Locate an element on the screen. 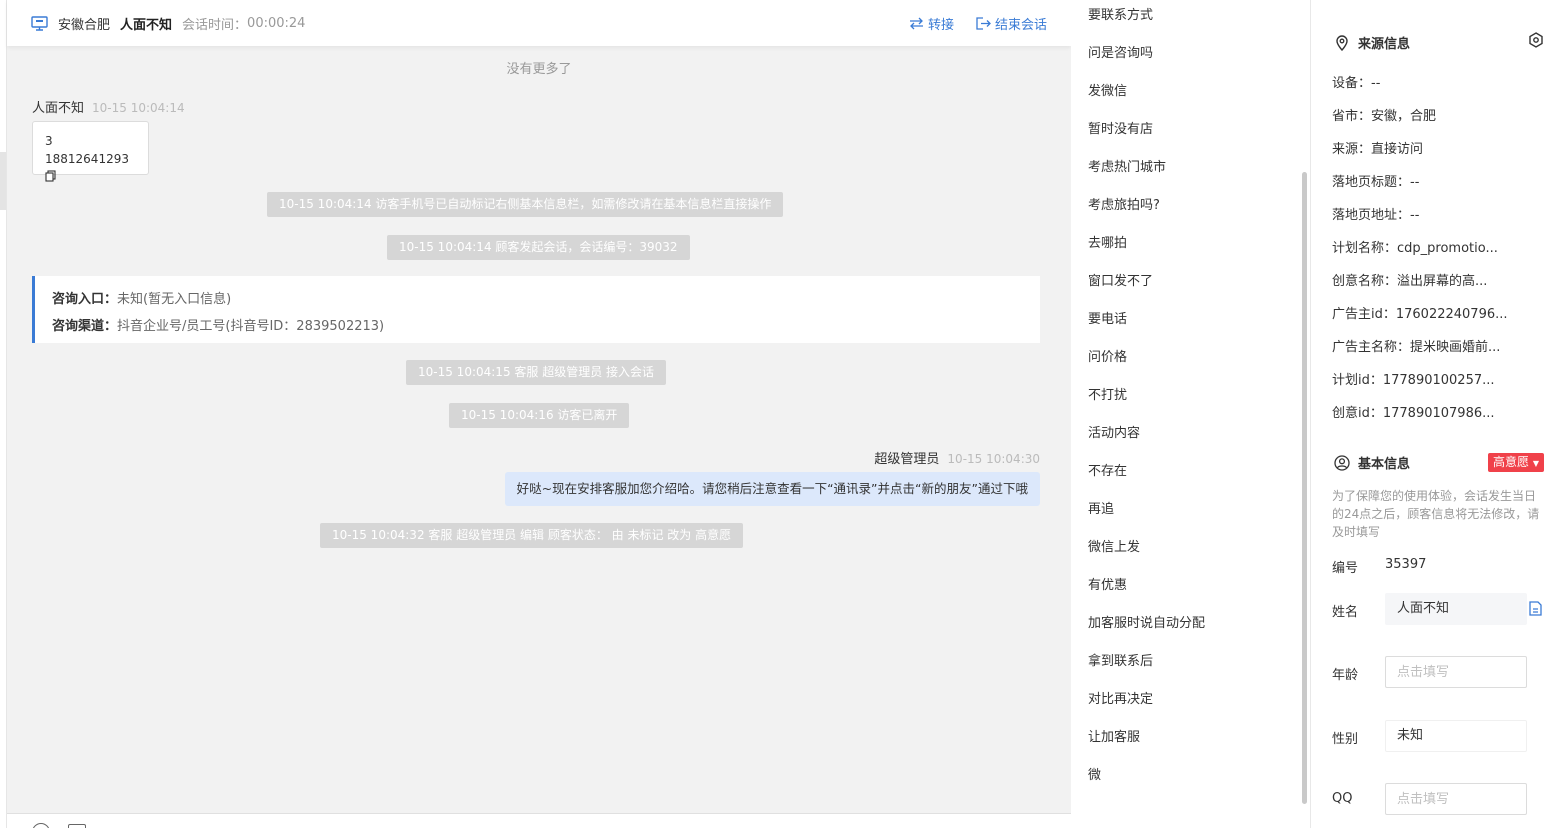 Image resolution: width=1548 pixels, height=828 pixels. quick-reply-item: 暂时没有店 is located at coordinates (1120, 127).